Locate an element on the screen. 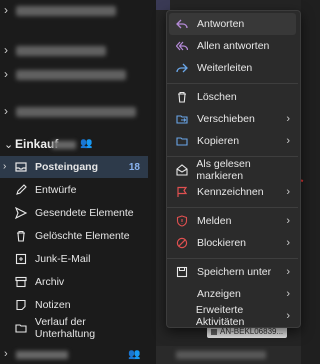 The image size is (320, 364). menu-item-forward: Weiterleiten is located at coordinates (232, 68).